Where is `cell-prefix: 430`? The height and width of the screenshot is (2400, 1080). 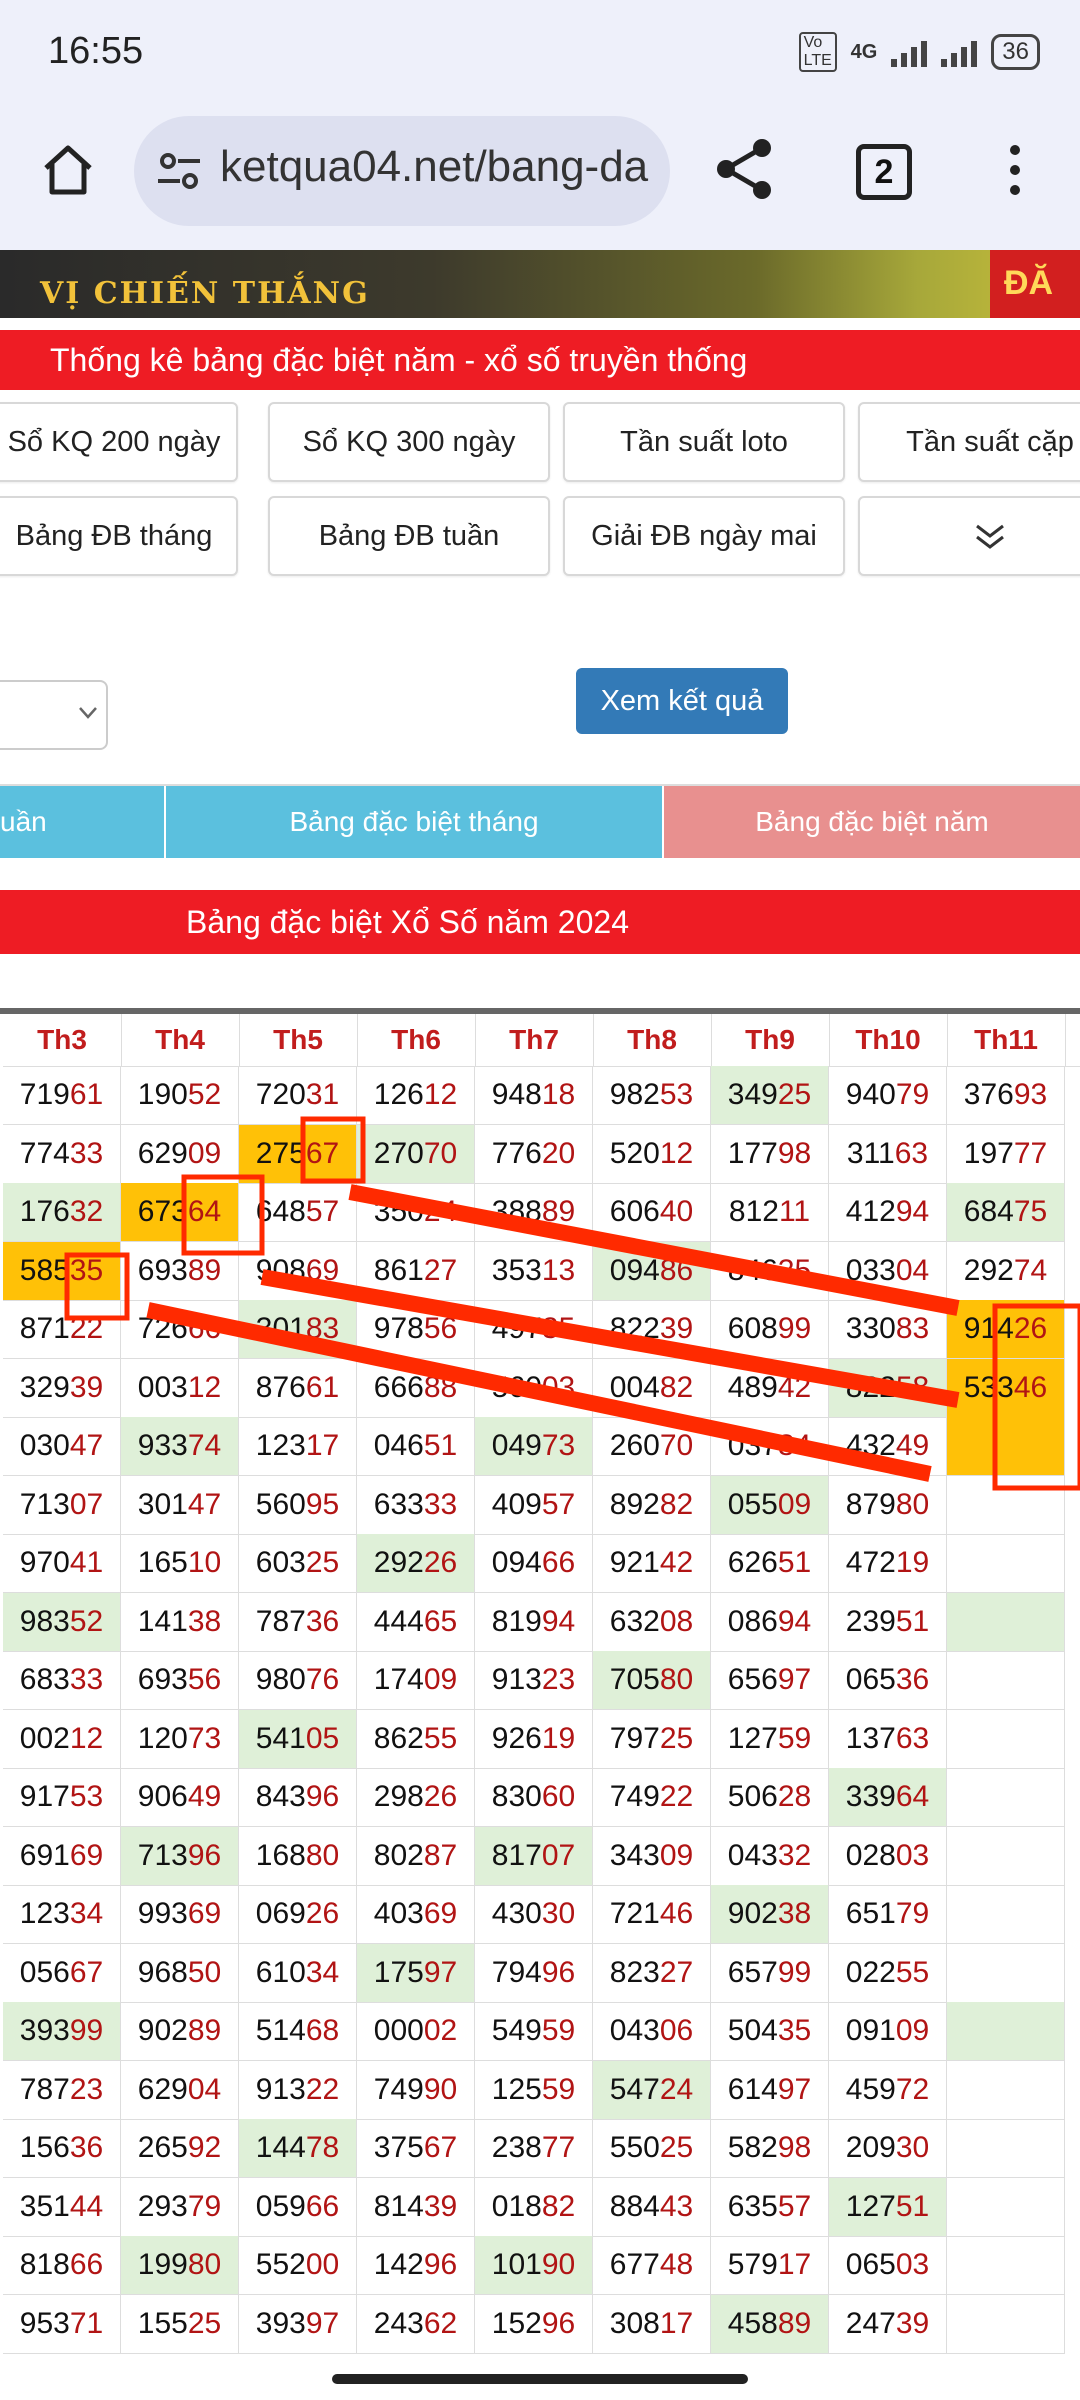 cell-prefix: 430 is located at coordinates (516, 1913).